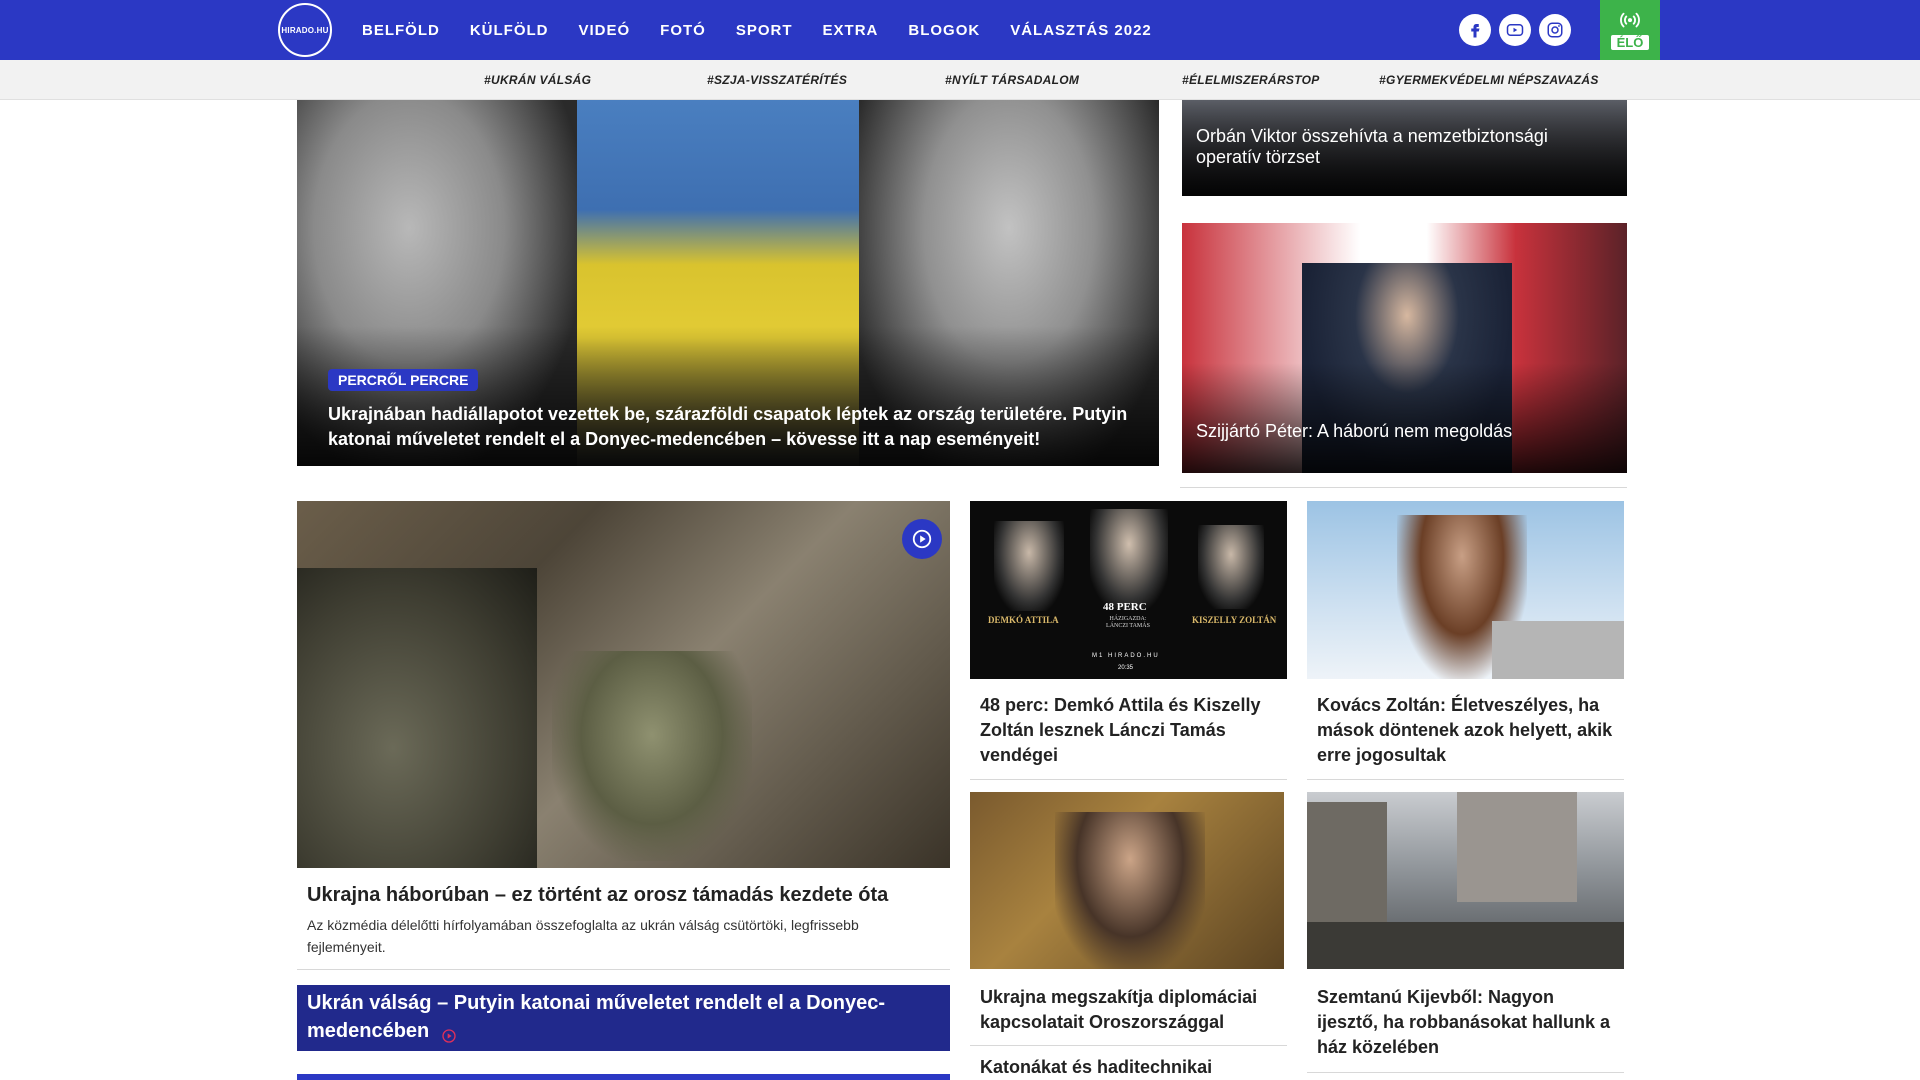 The image size is (1920, 1080). What do you see at coordinates (944, 30) in the screenshot?
I see `nav-blogok: BLOGOK` at bounding box center [944, 30].